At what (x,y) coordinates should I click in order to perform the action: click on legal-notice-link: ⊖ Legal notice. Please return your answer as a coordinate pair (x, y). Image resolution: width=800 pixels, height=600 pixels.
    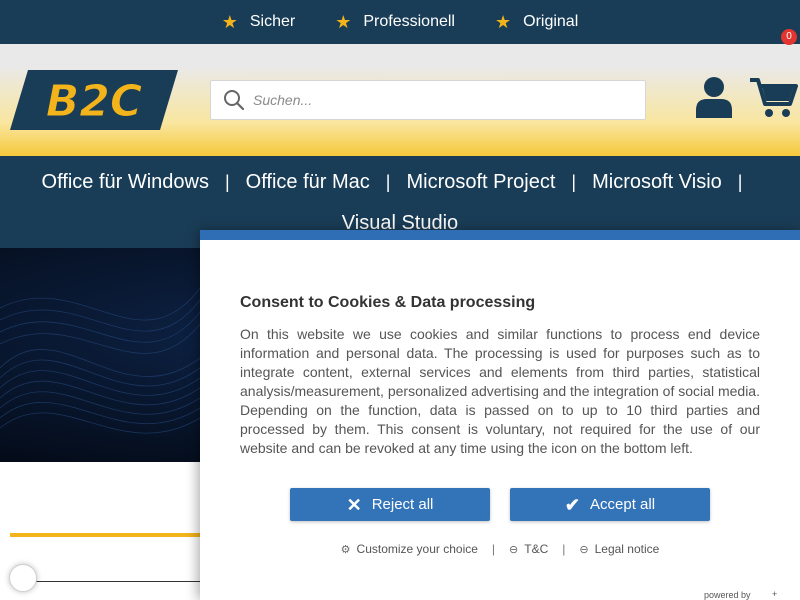
    Looking at the image, I should click on (619, 549).